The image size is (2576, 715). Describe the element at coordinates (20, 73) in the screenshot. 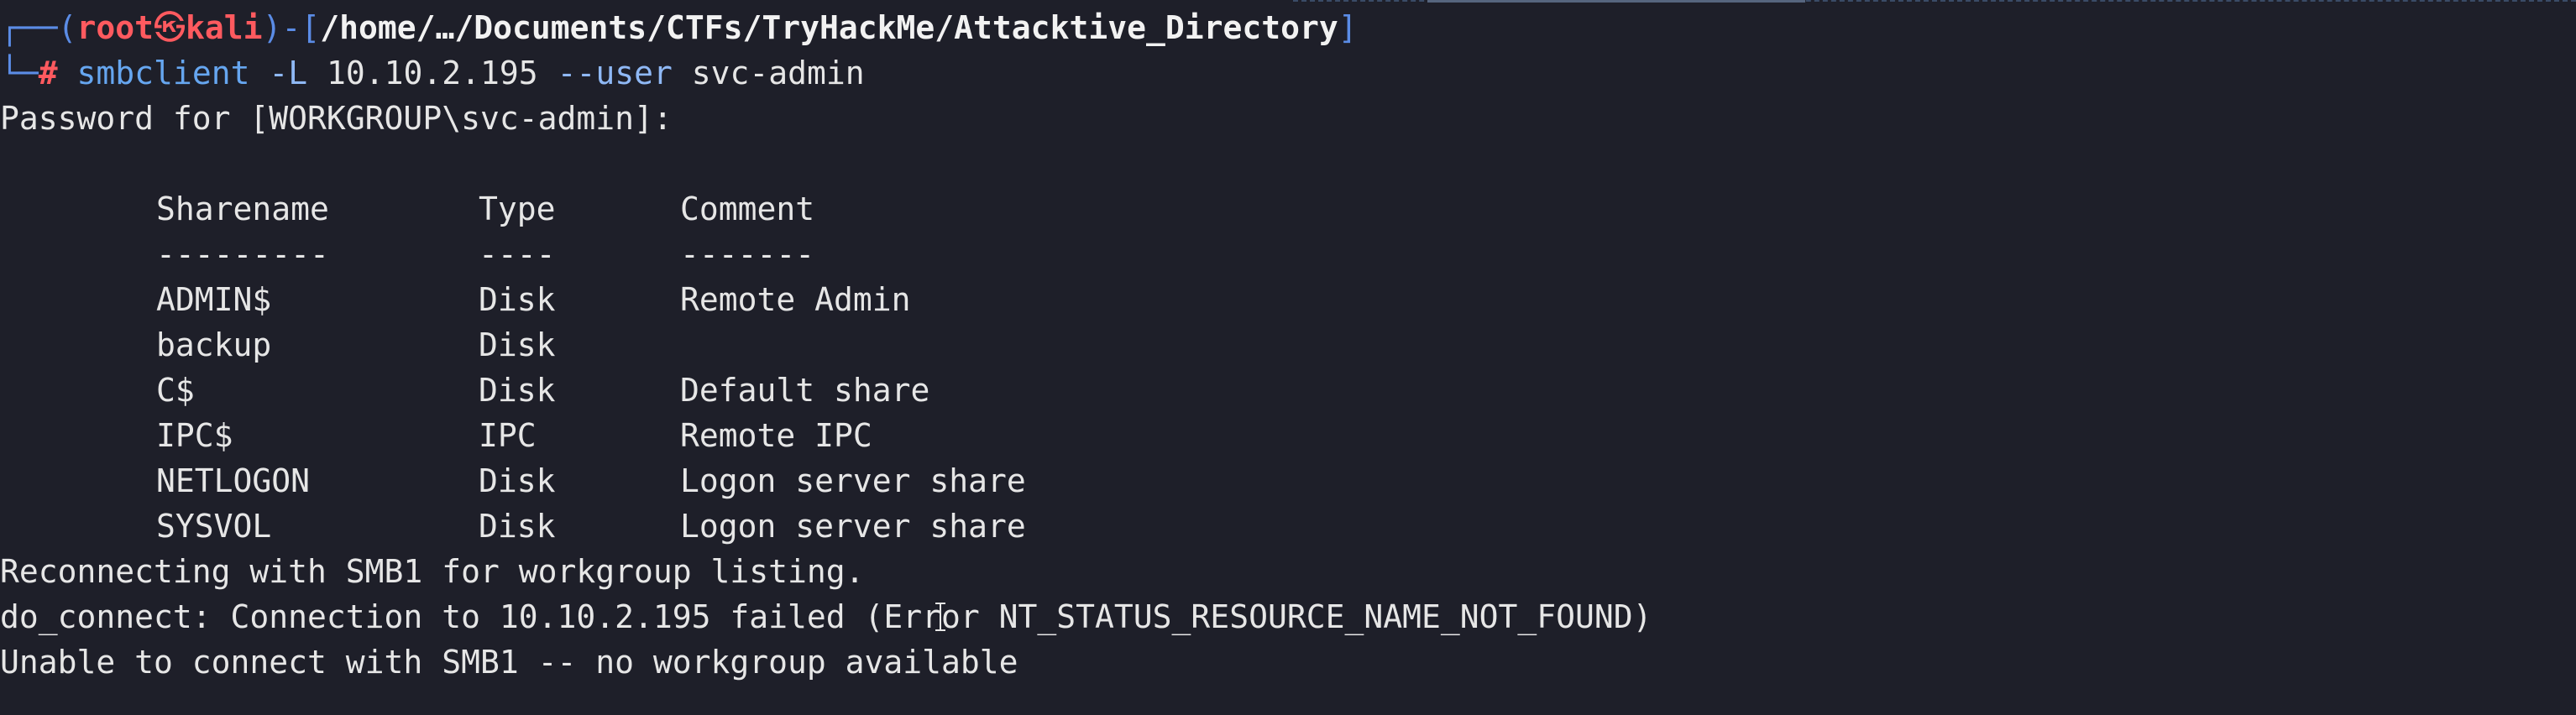

I see `prompt-frame-bottom: └─` at that location.